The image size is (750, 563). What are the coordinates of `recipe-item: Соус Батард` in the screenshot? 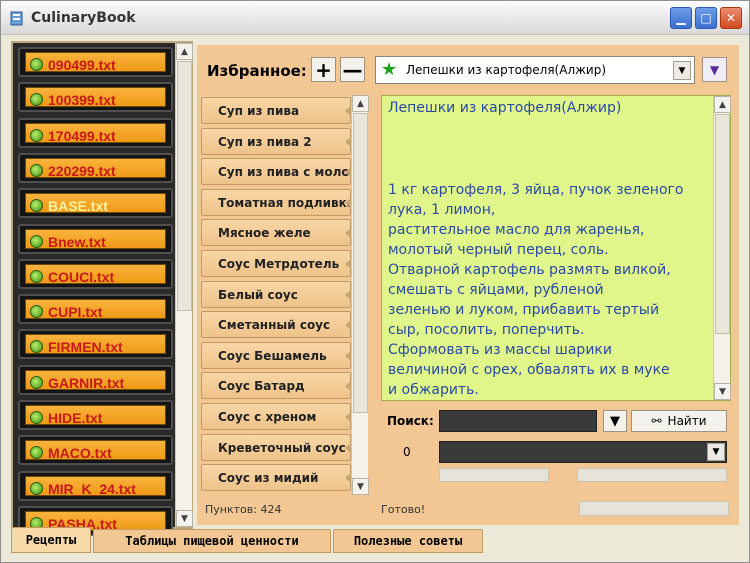 It's located at (276, 386).